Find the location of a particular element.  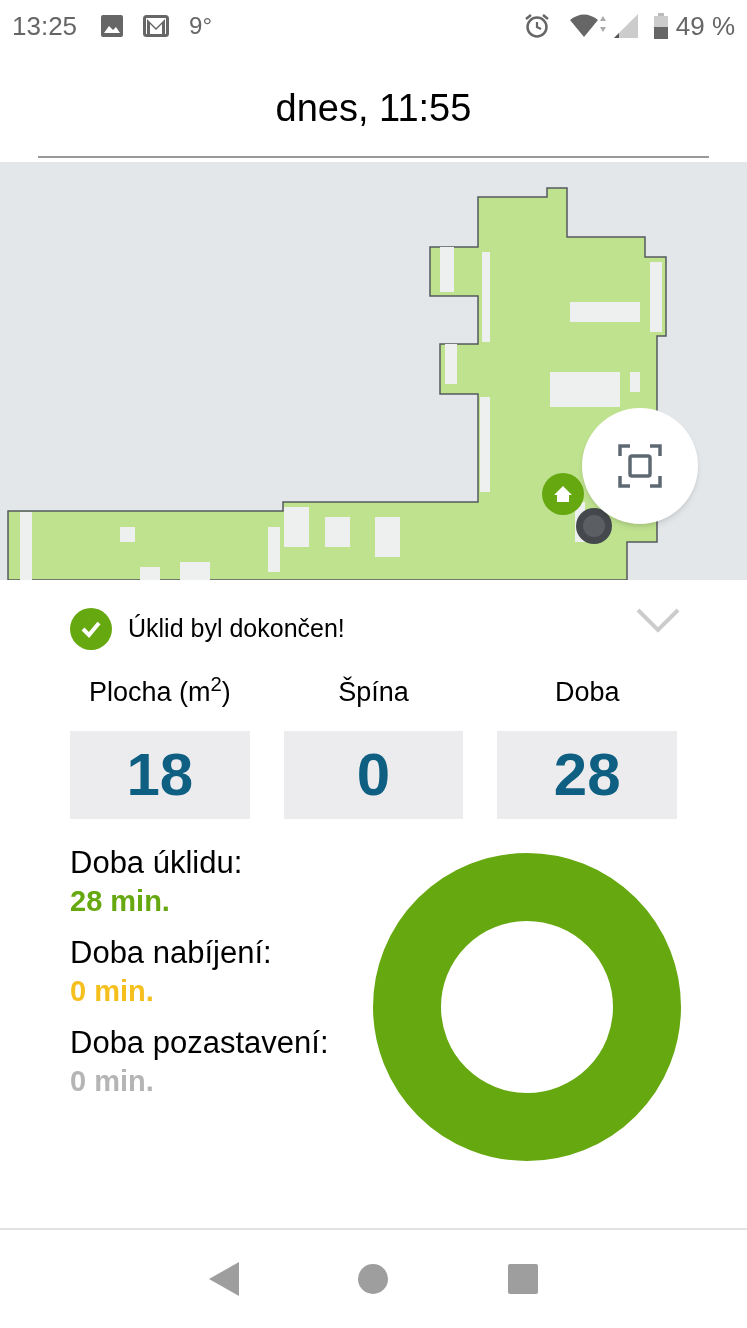

alarm-icon is located at coordinates (536, 26).